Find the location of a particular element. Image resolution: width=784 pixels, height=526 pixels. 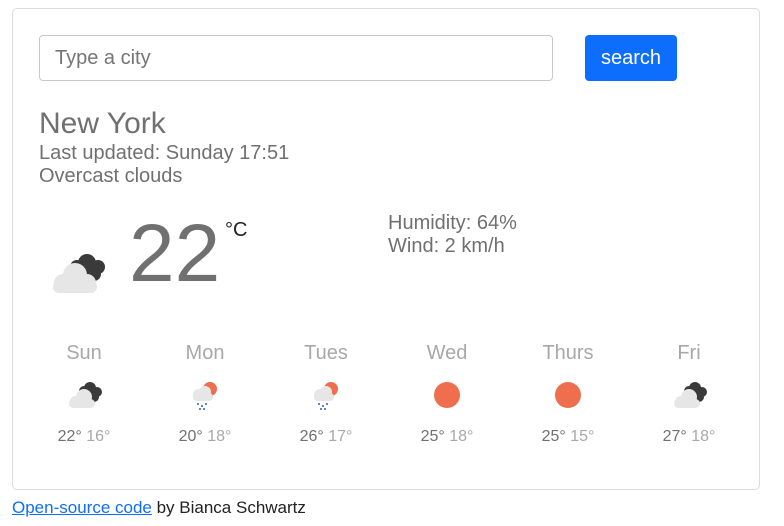

forecast-max-temp: 26° is located at coordinates (311, 436).